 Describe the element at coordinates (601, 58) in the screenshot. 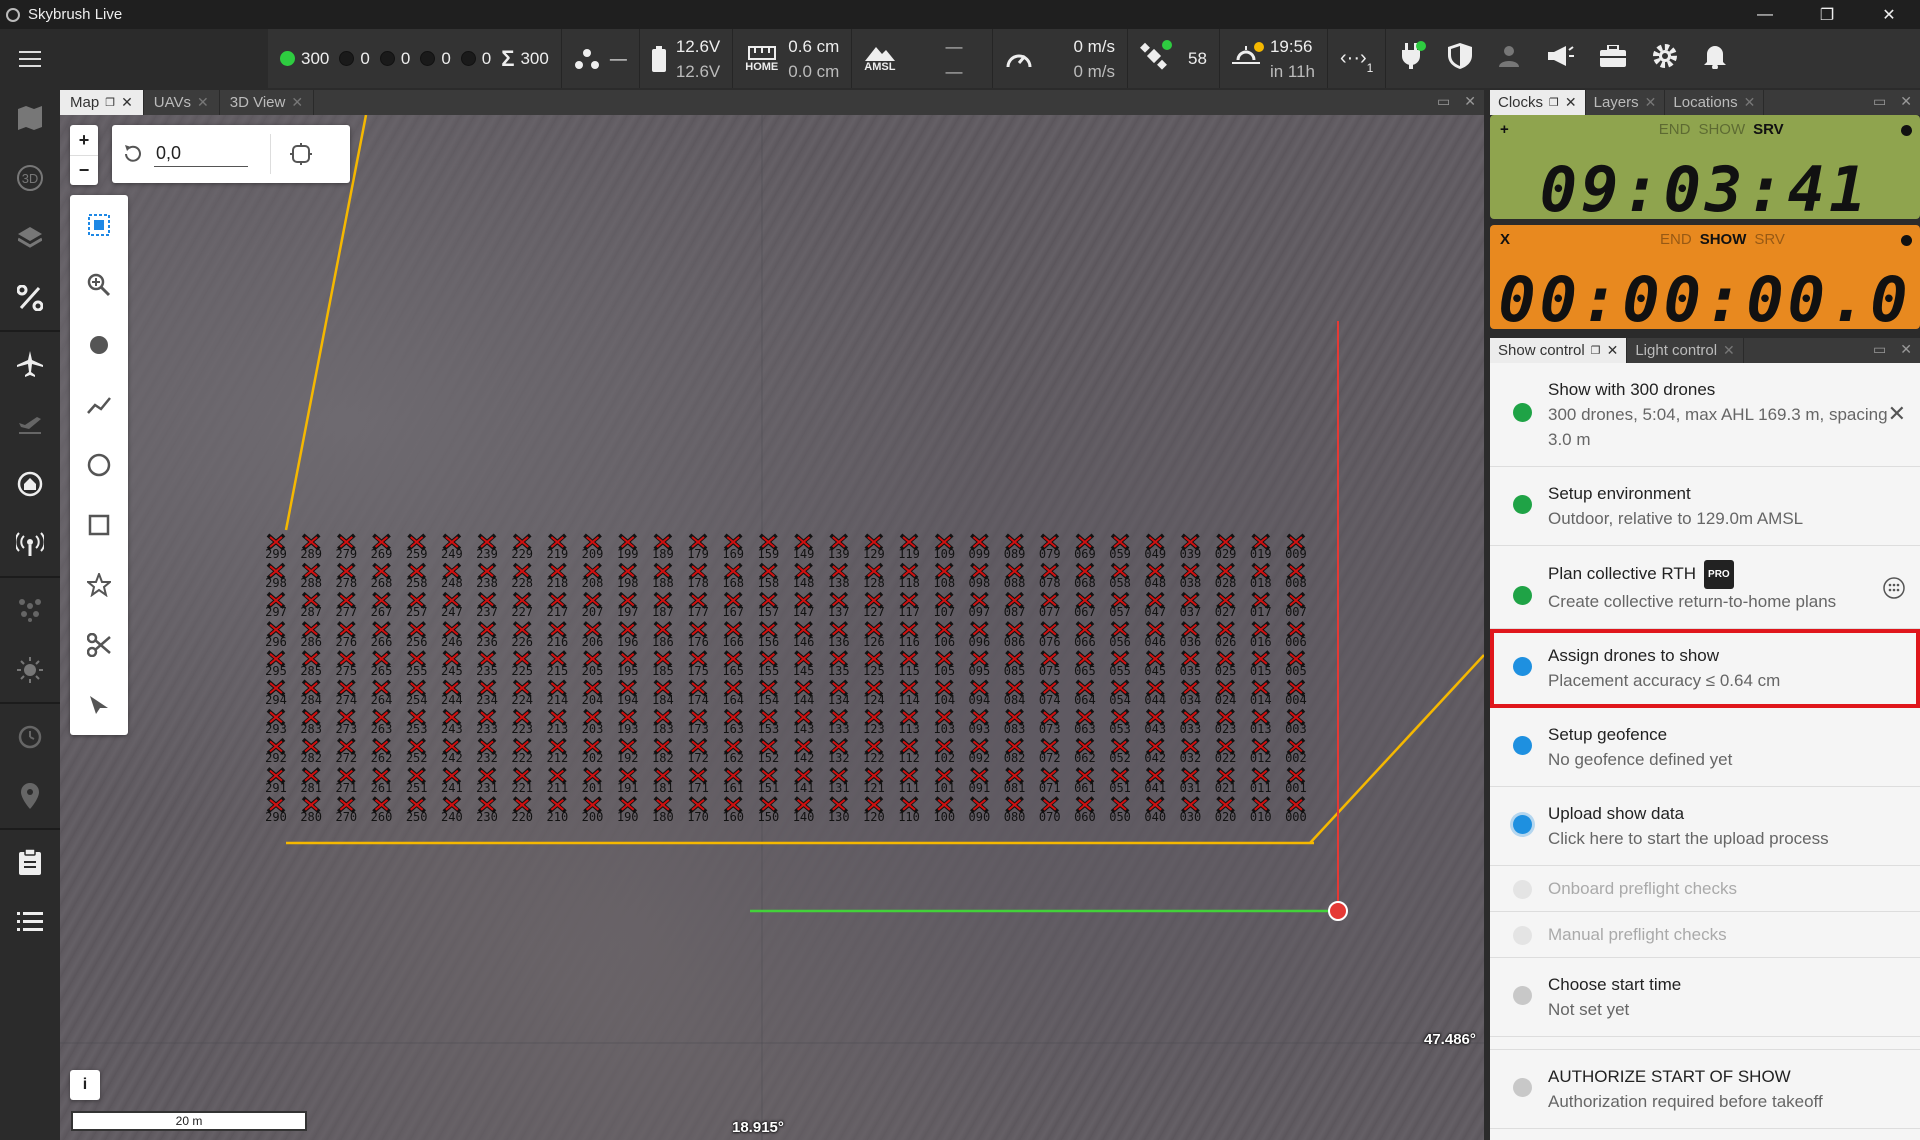

I see `selection-indicator: —` at that location.